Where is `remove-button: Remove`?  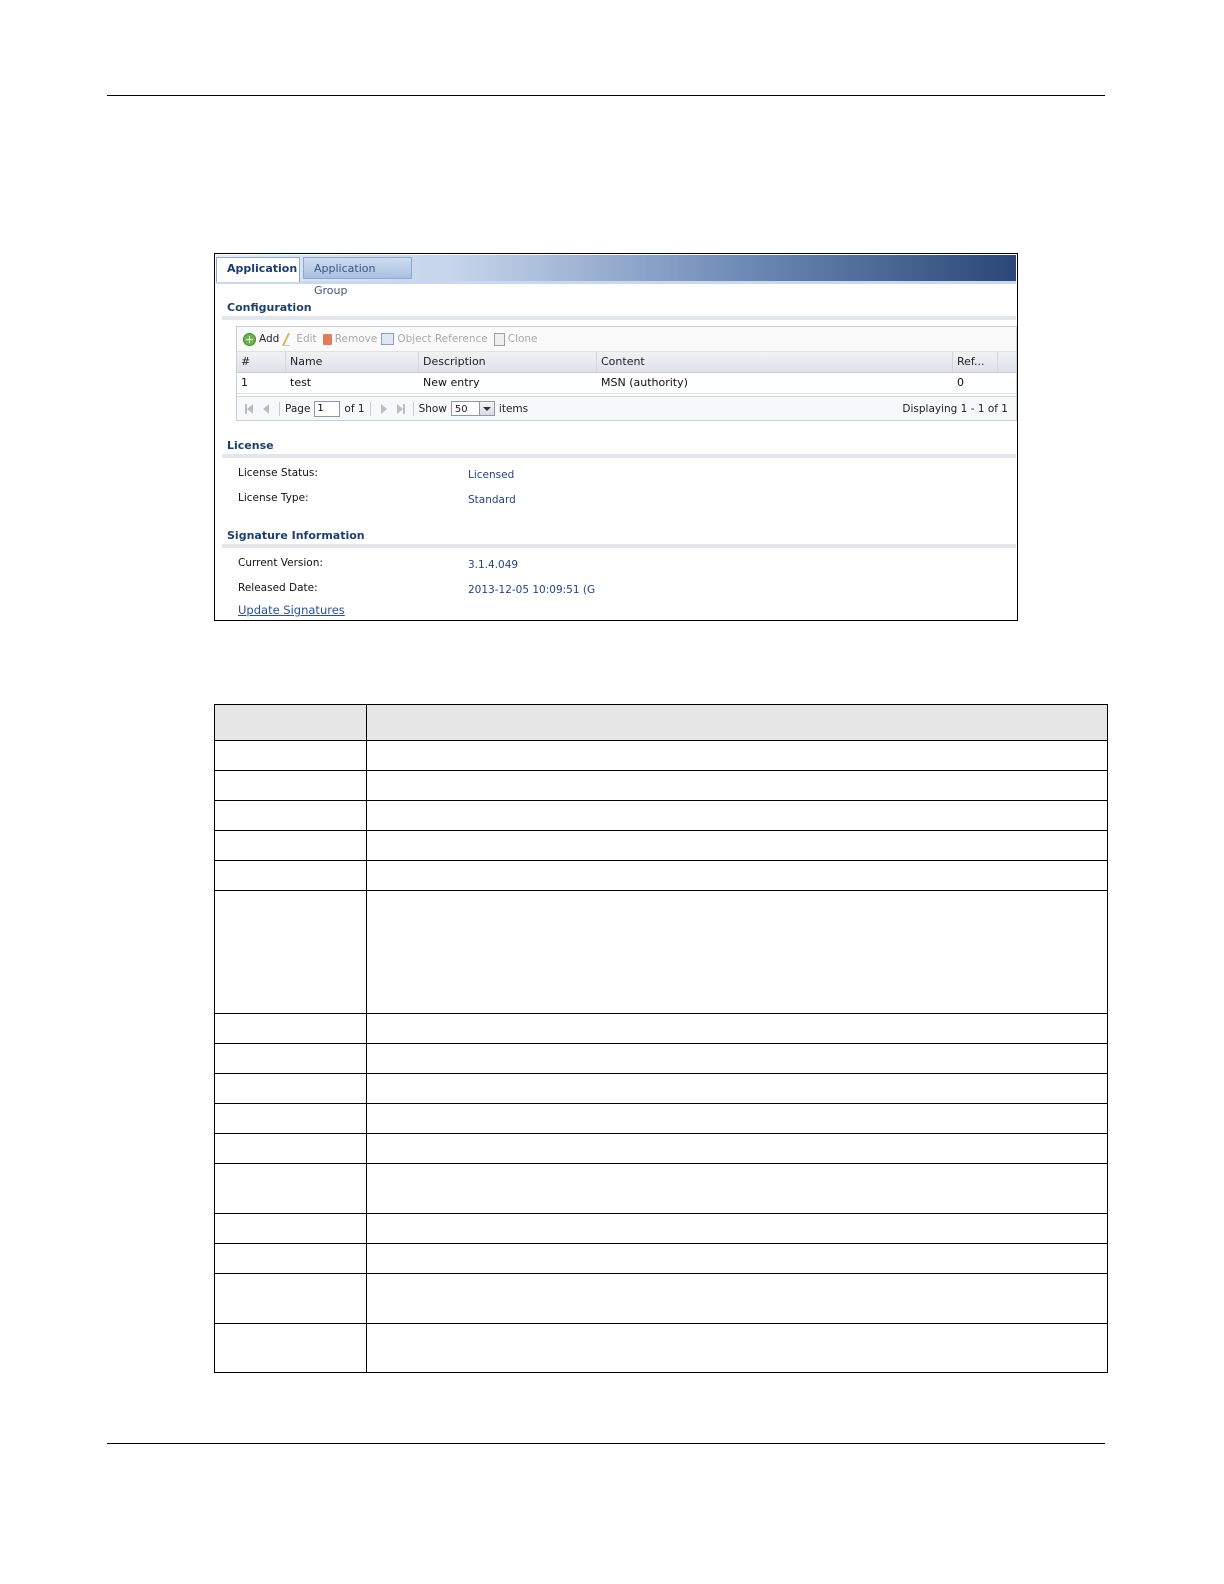
remove-button: Remove is located at coordinates (350, 339).